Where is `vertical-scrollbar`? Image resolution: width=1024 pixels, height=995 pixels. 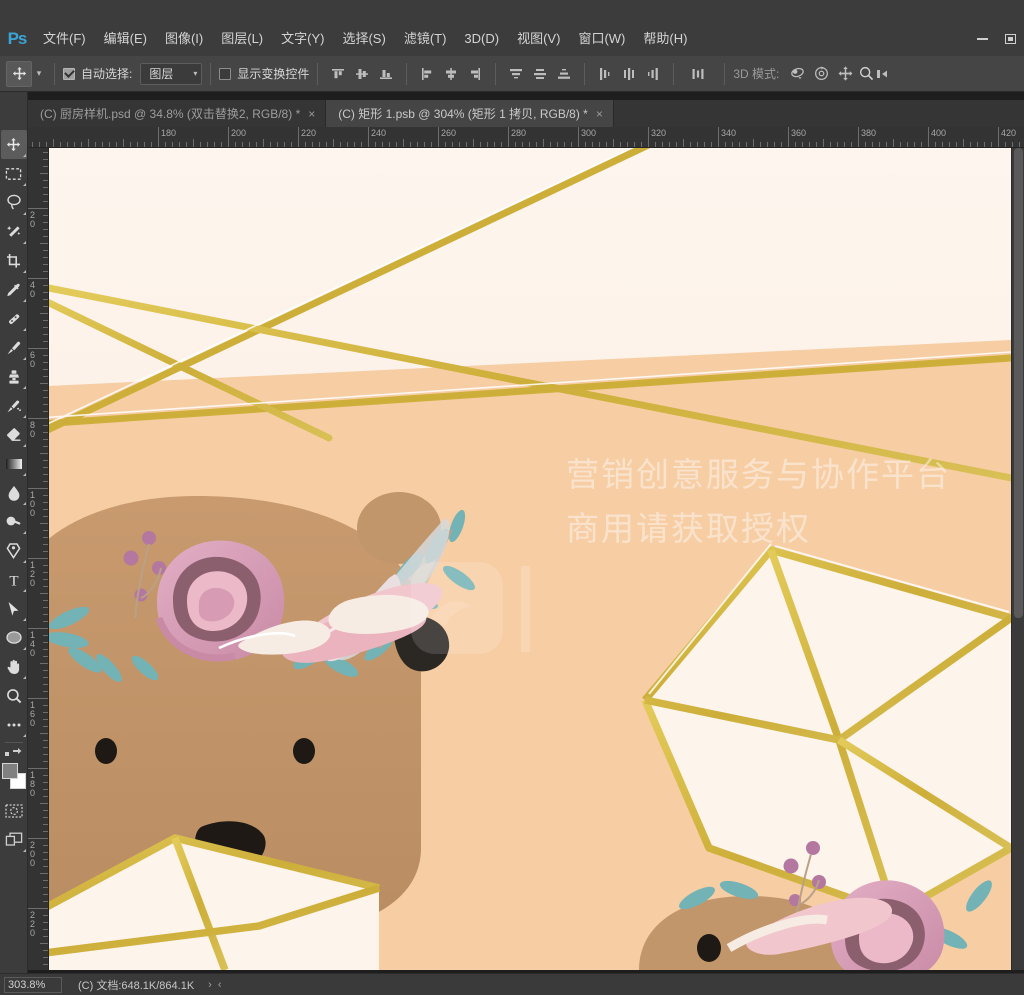
vertical-scrollbar is located at coordinates (1017, 559).